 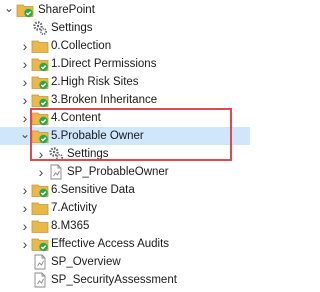 I want to click on tree-item: SP_SecurityAssessment, so click(x=125, y=280).